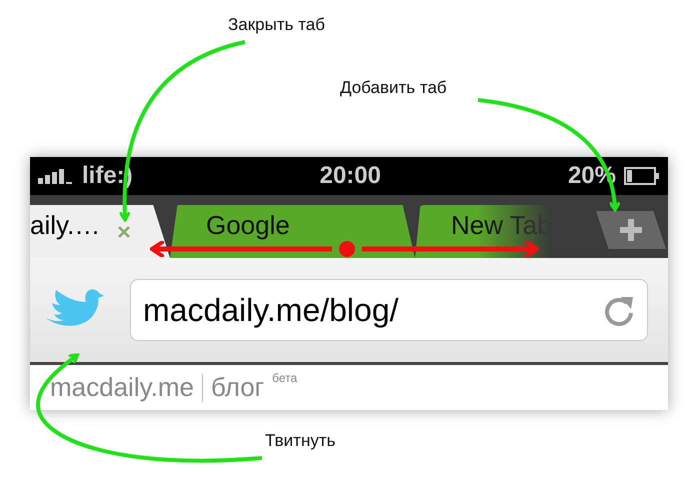  I want to click on annotation-label: Твитнуть, so click(300, 441).